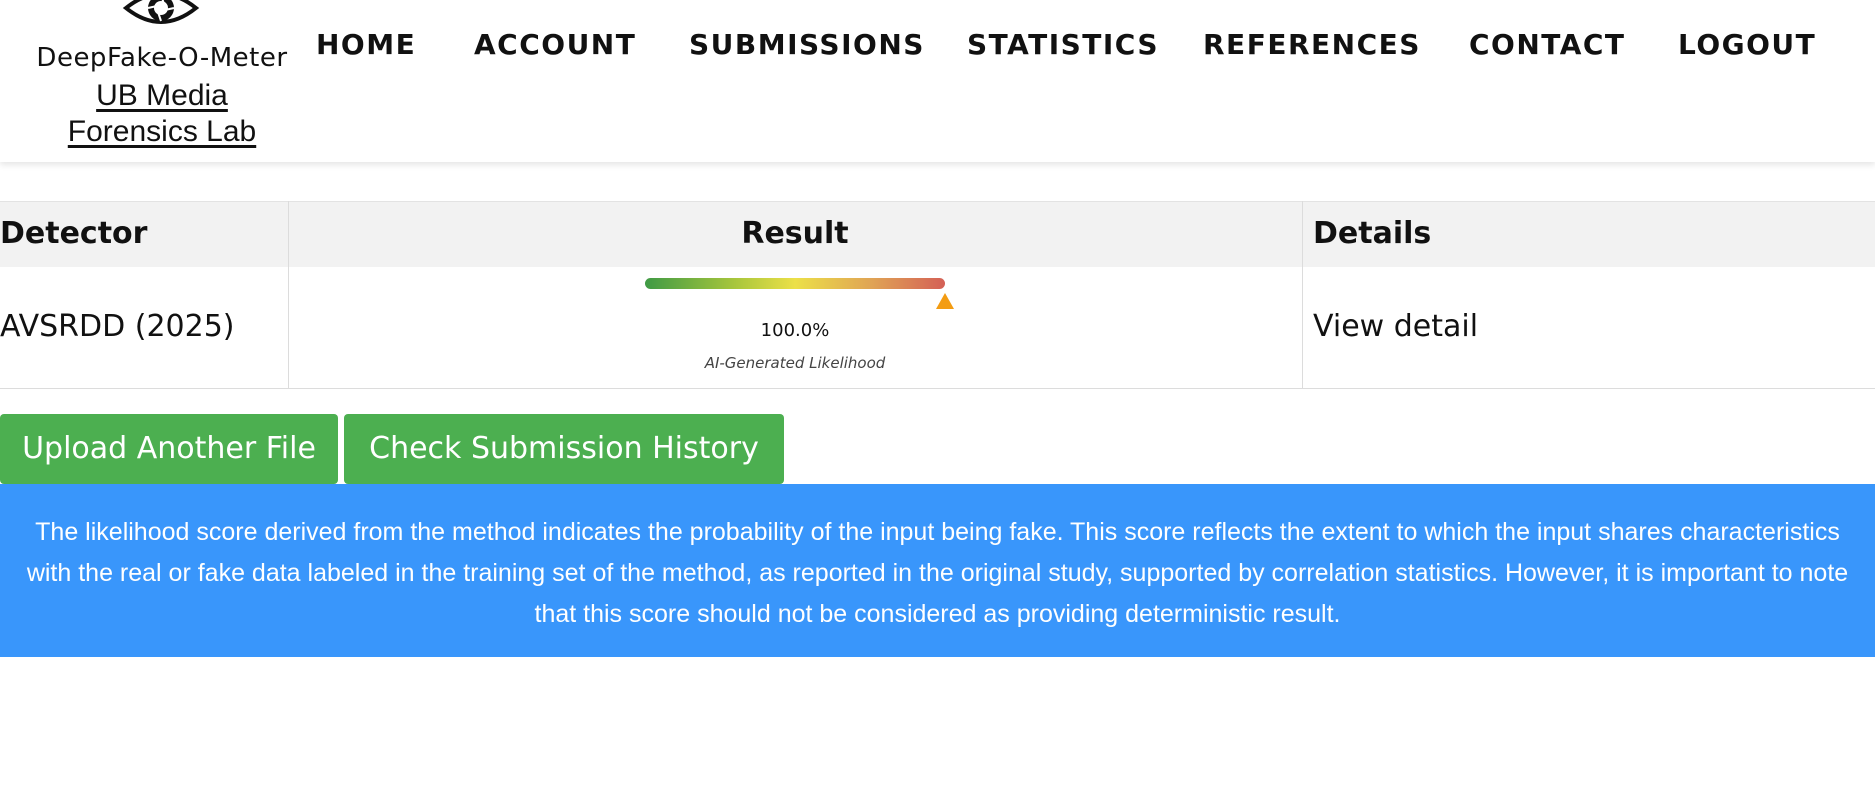 This screenshot has width=1875, height=806. What do you see at coordinates (162, 114) in the screenshot?
I see `lab-link: UB Media Forensics Lab` at bounding box center [162, 114].